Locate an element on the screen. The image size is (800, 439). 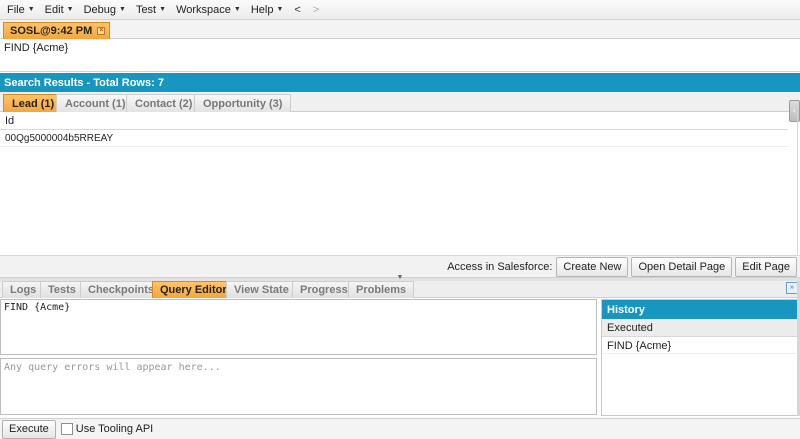
edit-page-button: Edit Page is located at coordinates (766, 266).